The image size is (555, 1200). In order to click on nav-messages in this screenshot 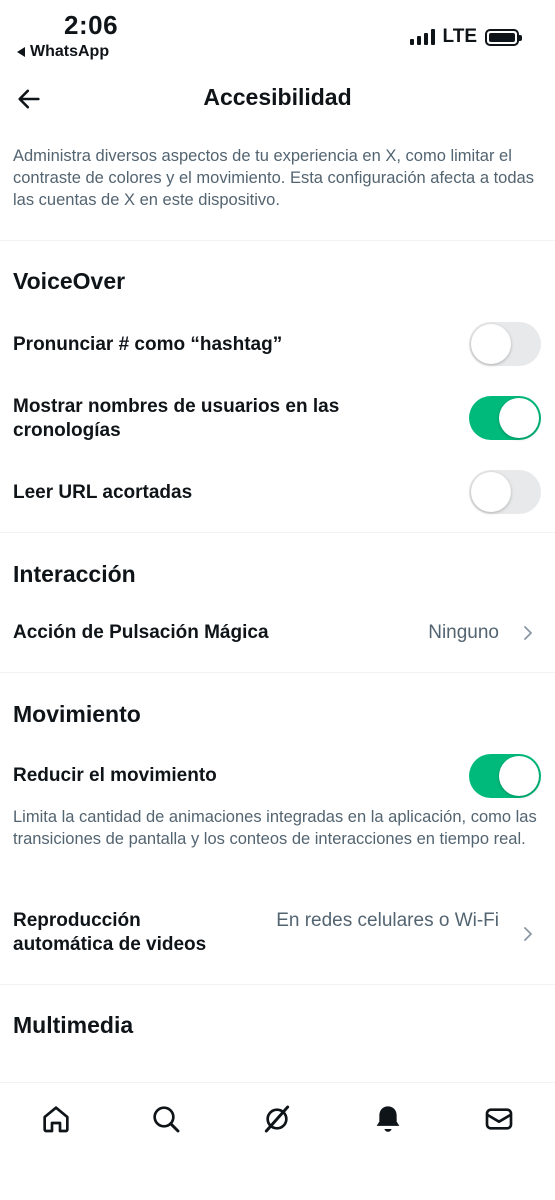, I will do `click(499, 1119)`.